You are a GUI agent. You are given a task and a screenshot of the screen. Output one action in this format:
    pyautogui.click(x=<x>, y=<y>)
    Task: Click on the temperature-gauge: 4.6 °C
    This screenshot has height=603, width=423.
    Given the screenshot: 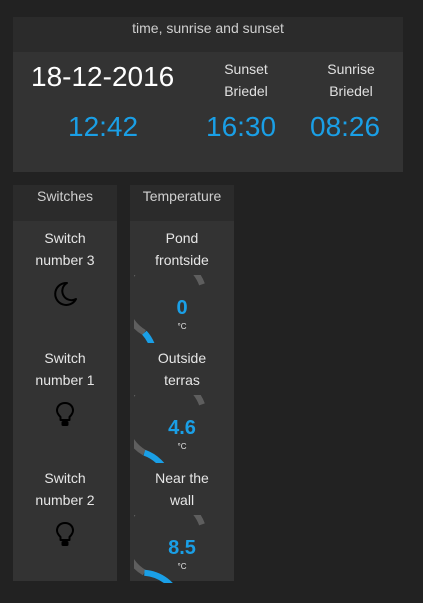 What is the action you would take?
    pyautogui.click(x=182, y=429)
    